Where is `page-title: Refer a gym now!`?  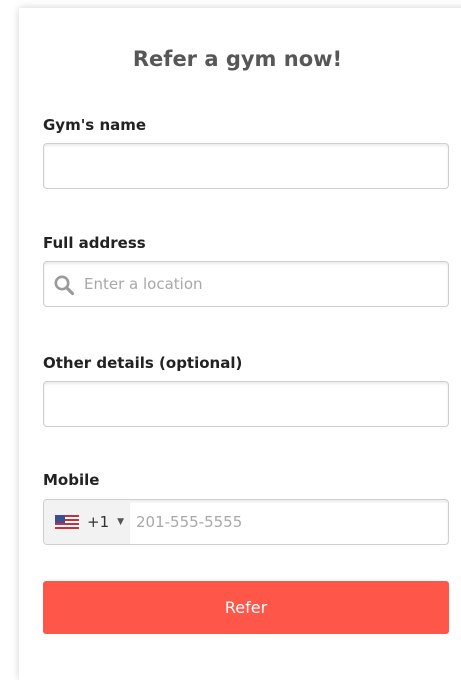
page-title: Refer a gym now! is located at coordinates (237, 59).